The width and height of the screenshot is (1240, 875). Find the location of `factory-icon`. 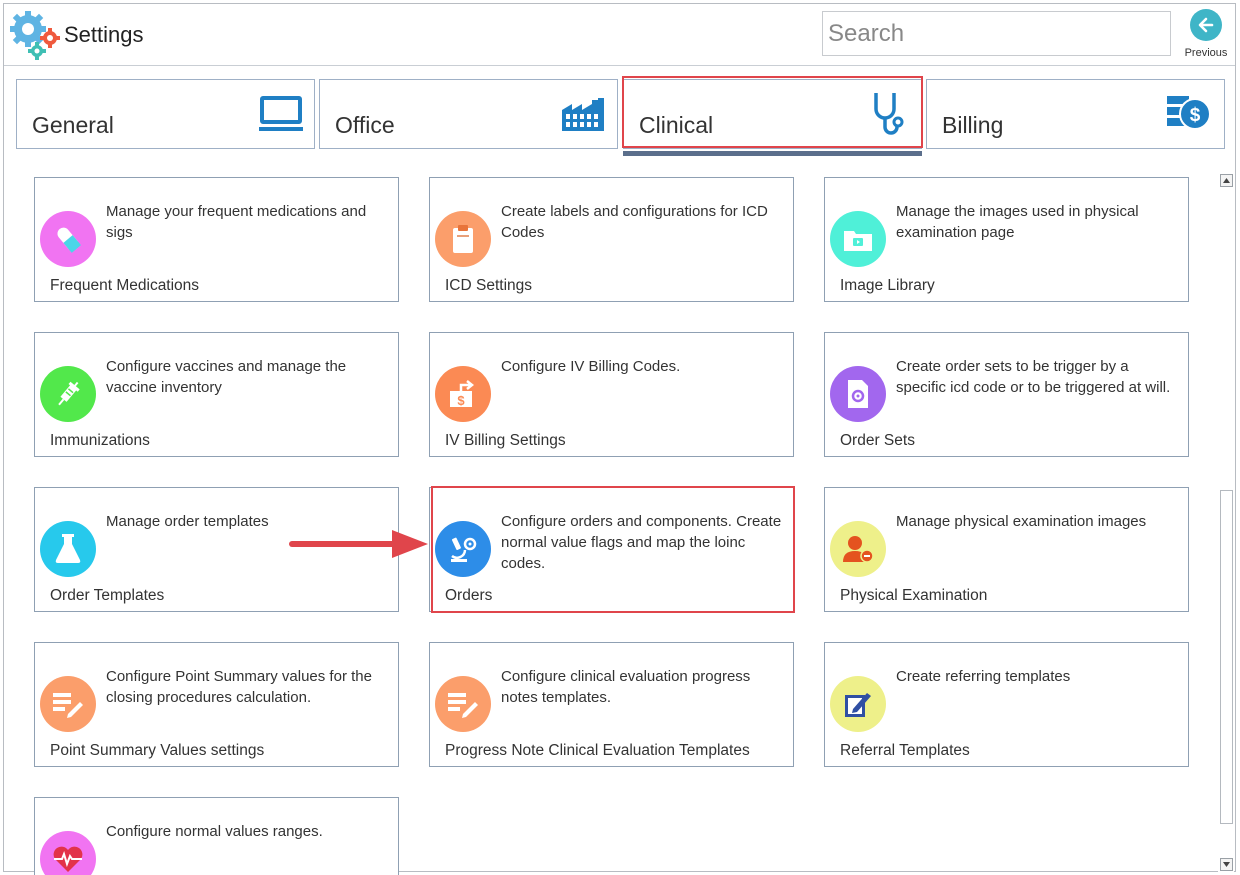

factory-icon is located at coordinates (584, 116).